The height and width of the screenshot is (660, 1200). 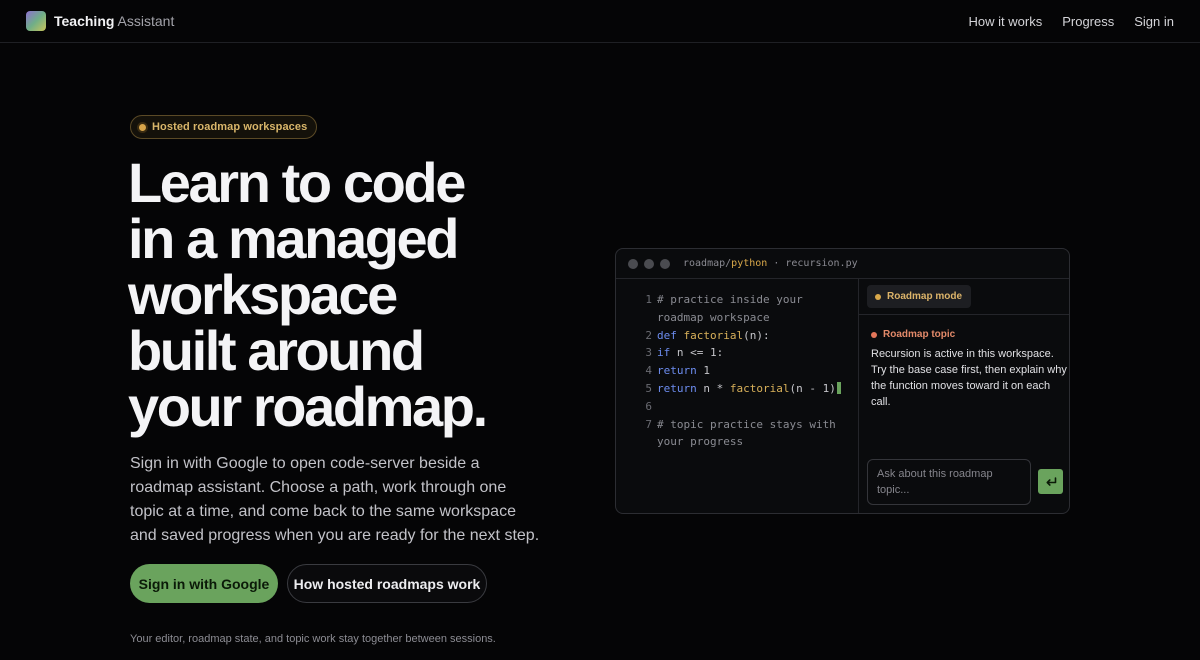 I want to click on nav-link-progress: Progress, so click(x=1088, y=21).